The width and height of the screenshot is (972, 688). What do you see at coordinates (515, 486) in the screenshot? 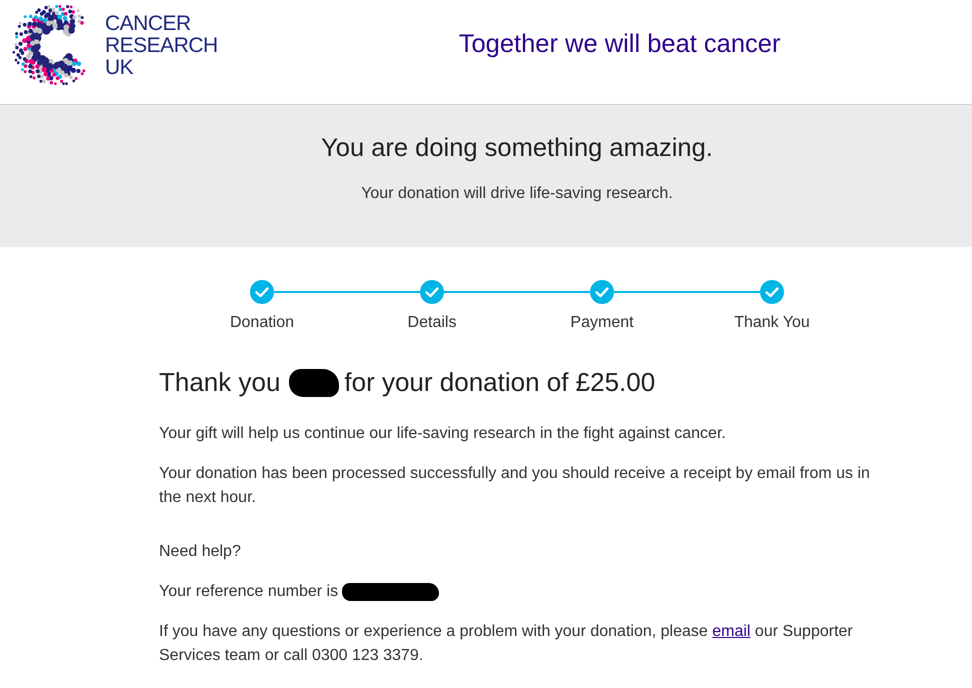
I see `body-text: Your donation has been processed successfully and you should receive a receipt by email from us in the next hour.` at bounding box center [515, 486].